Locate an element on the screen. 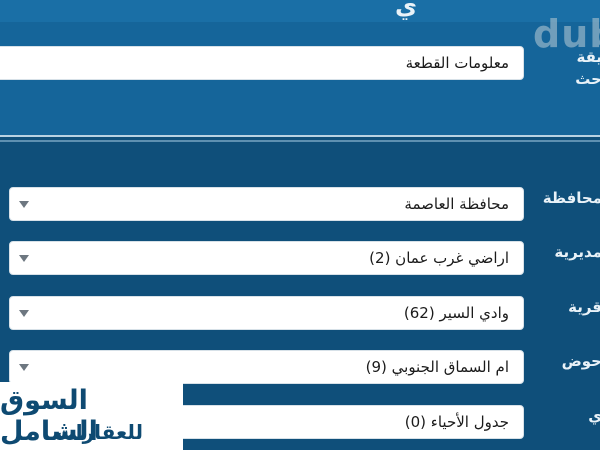 This screenshot has height=450, width=600. page-title: ي is located at coordinates (406, 10).